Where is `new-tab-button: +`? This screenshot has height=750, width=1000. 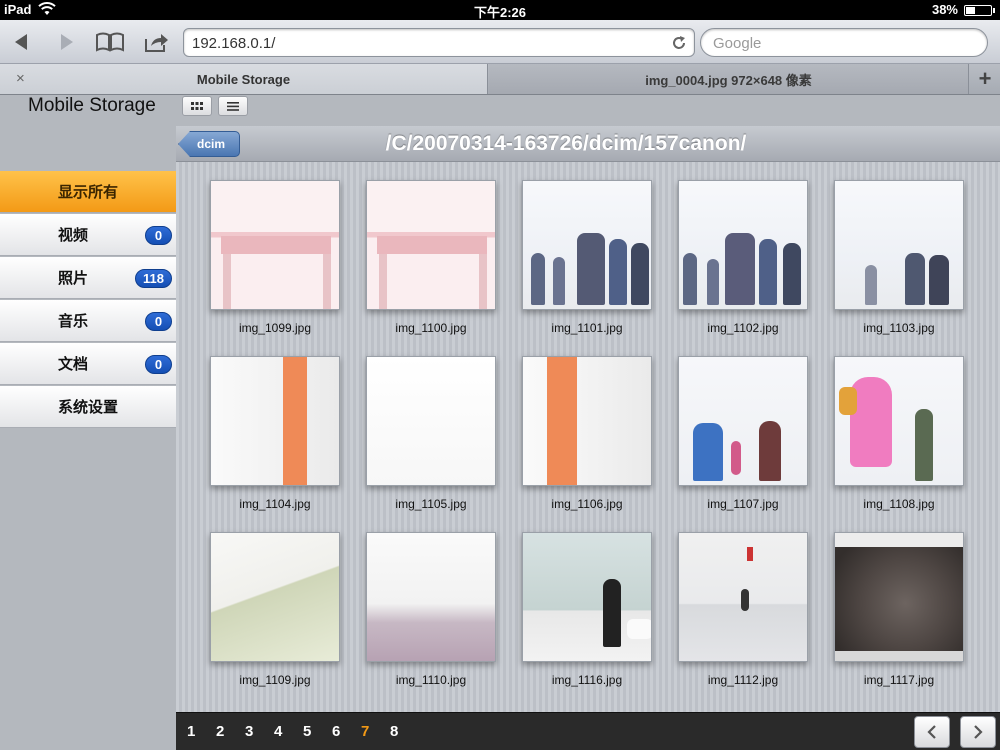
new-tab-button: + is located at coordinates (985, 79).